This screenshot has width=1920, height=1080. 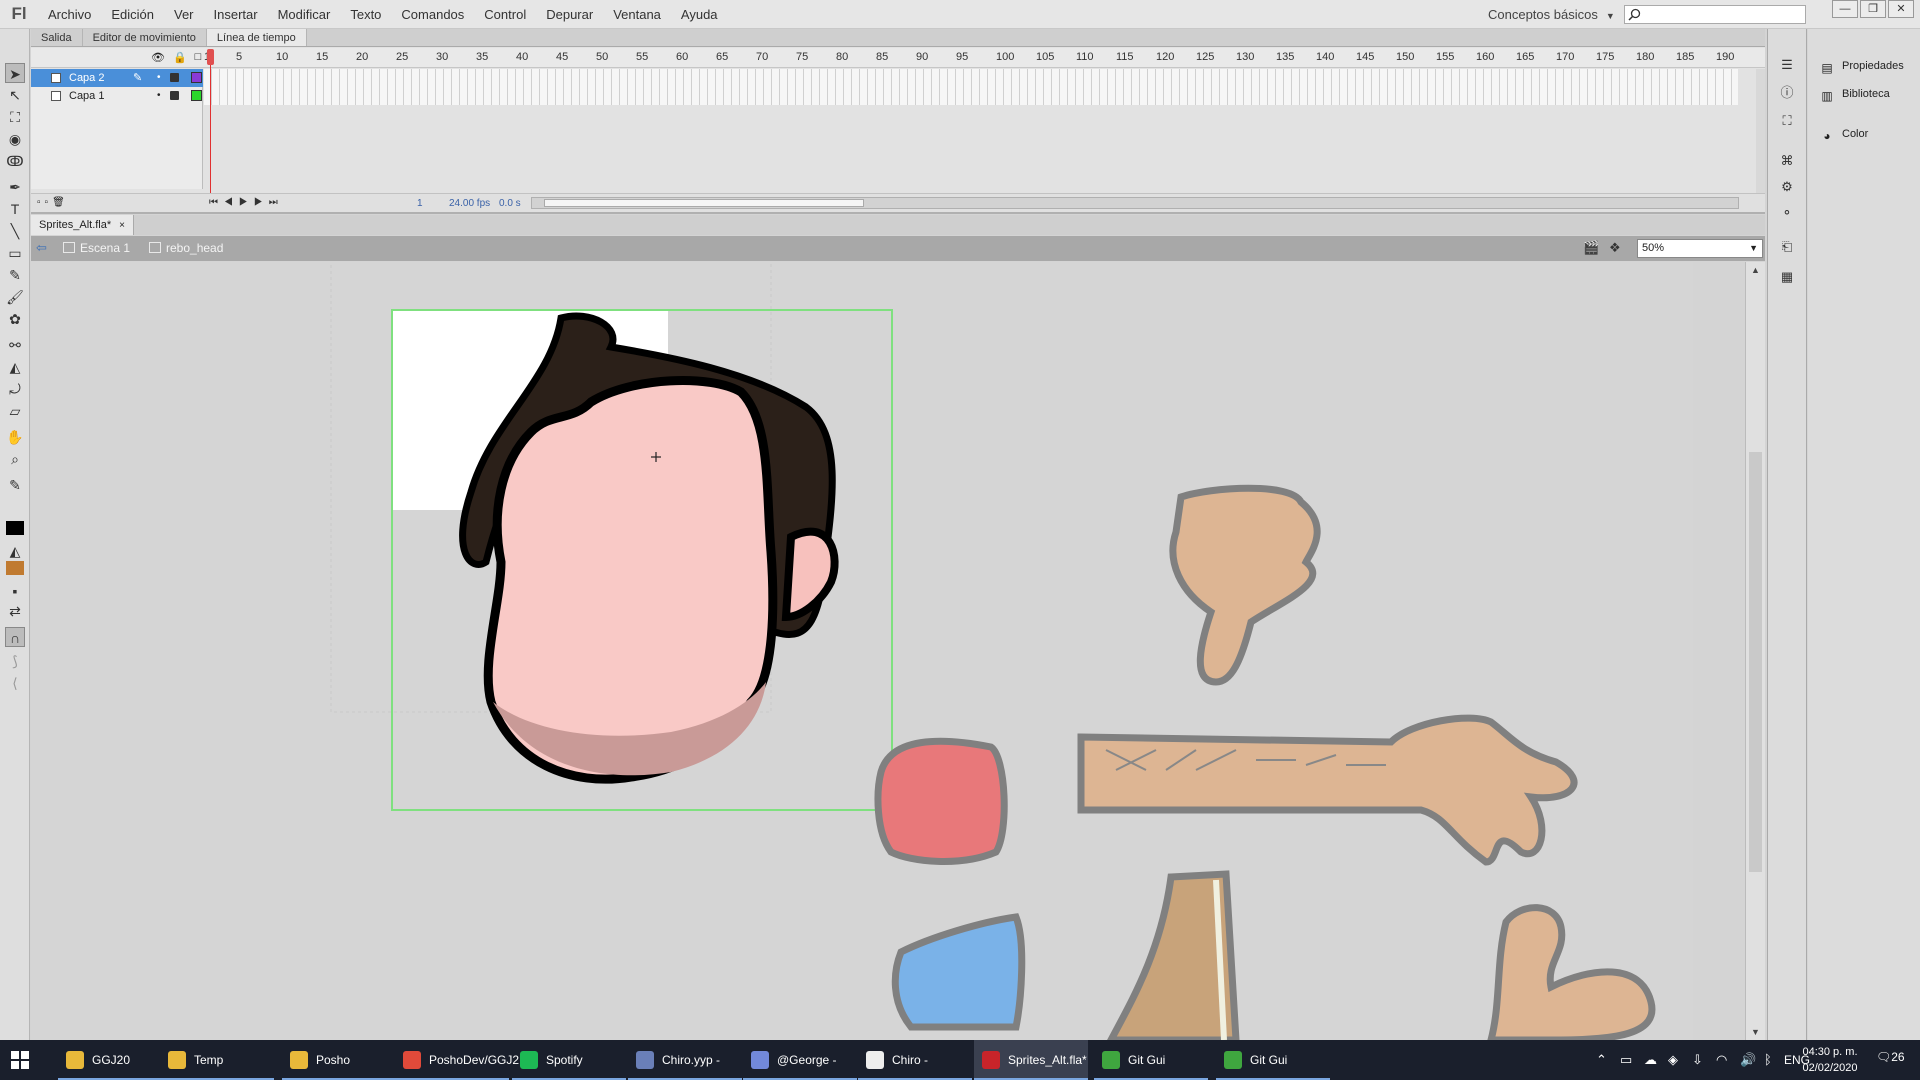 What do you see at coordinates (15, 551) in the screenshot?
I see `fill-color-icon: ◭` at bounding box center [15, 551].